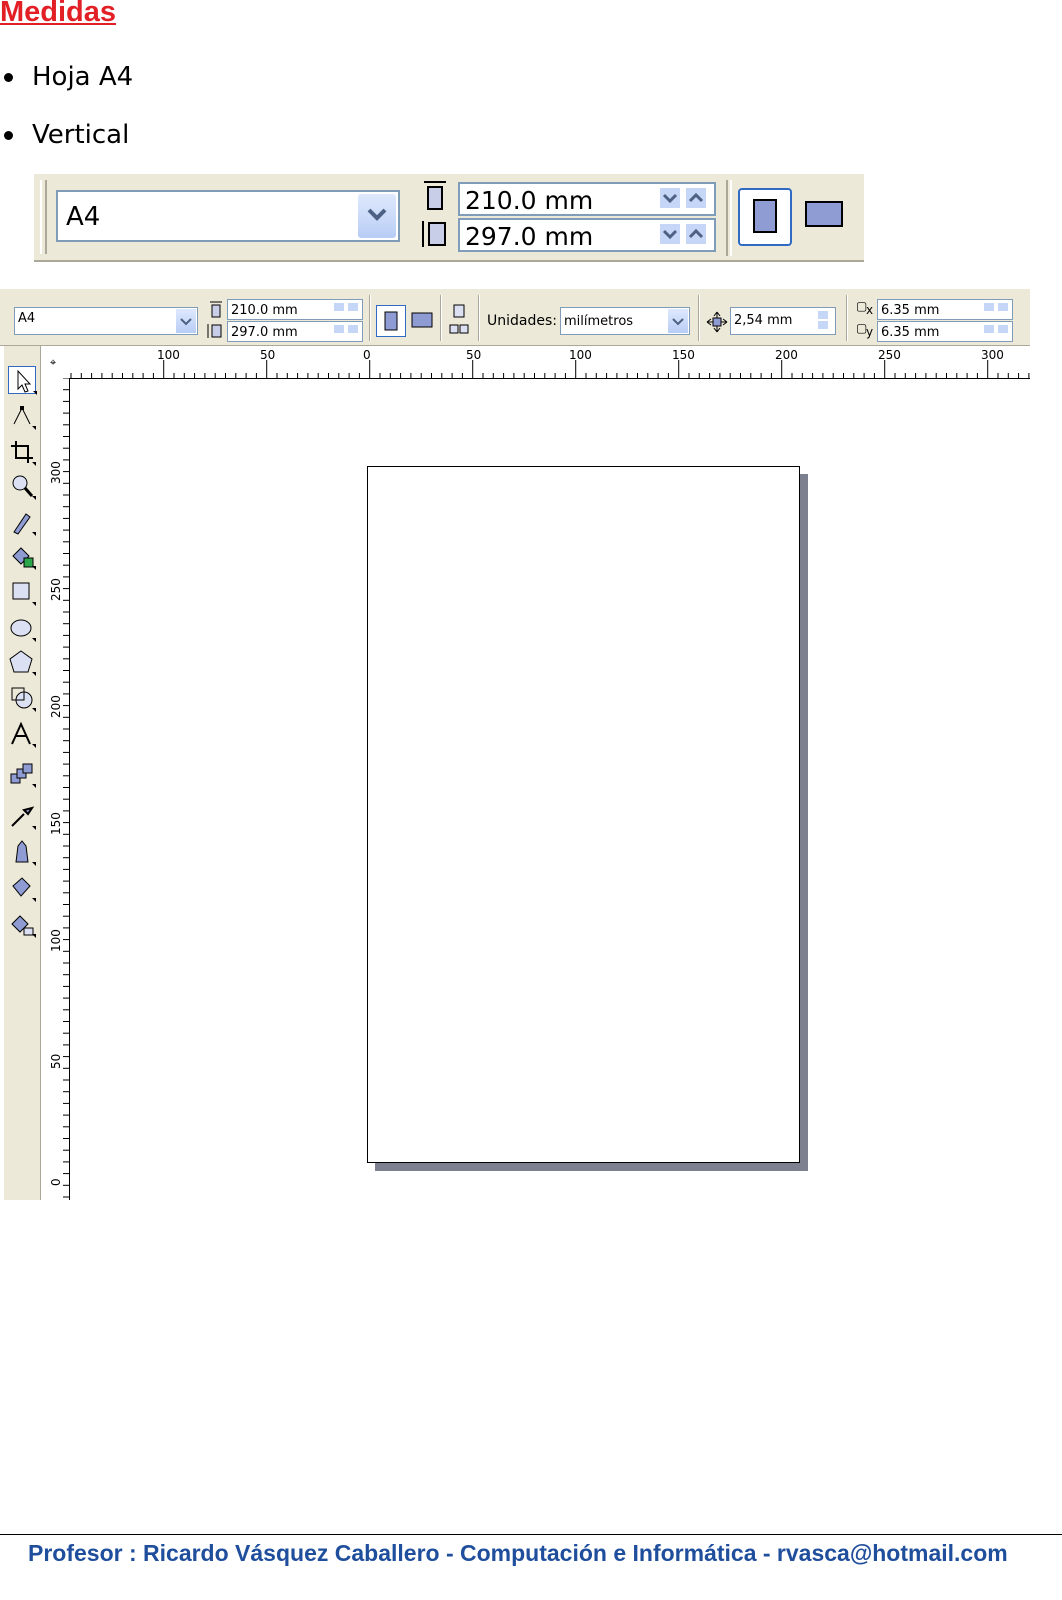 This screenshot has height=1600, width=1062. What do you see at coordinates (22, 522) in the screenshot?
I see `freehand-tool-icon` at bounding box center [22, 522].